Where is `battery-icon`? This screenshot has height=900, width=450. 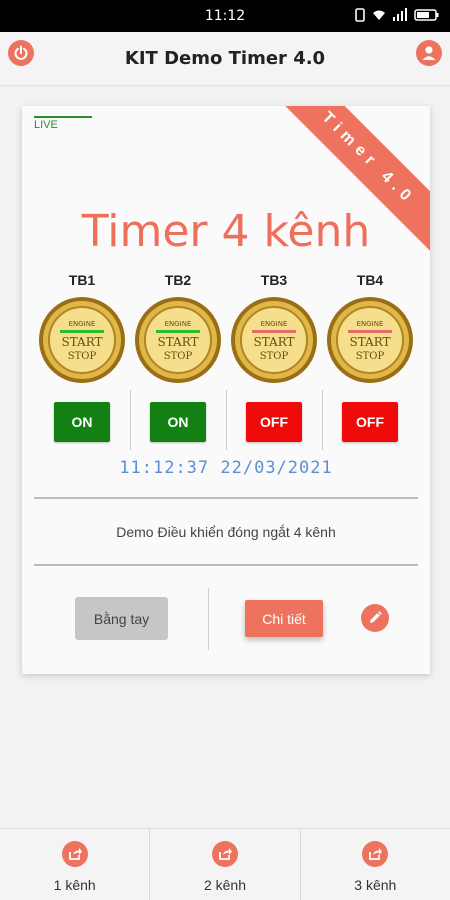 battery-icon is located at coordinates (426, 15).